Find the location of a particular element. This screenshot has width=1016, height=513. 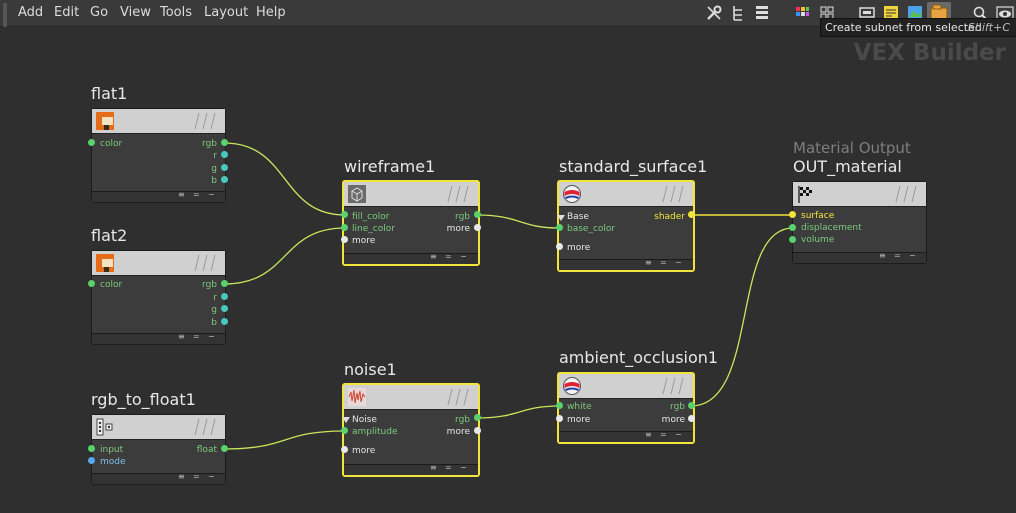

port-label: Base is located at coordinates (578, 217).